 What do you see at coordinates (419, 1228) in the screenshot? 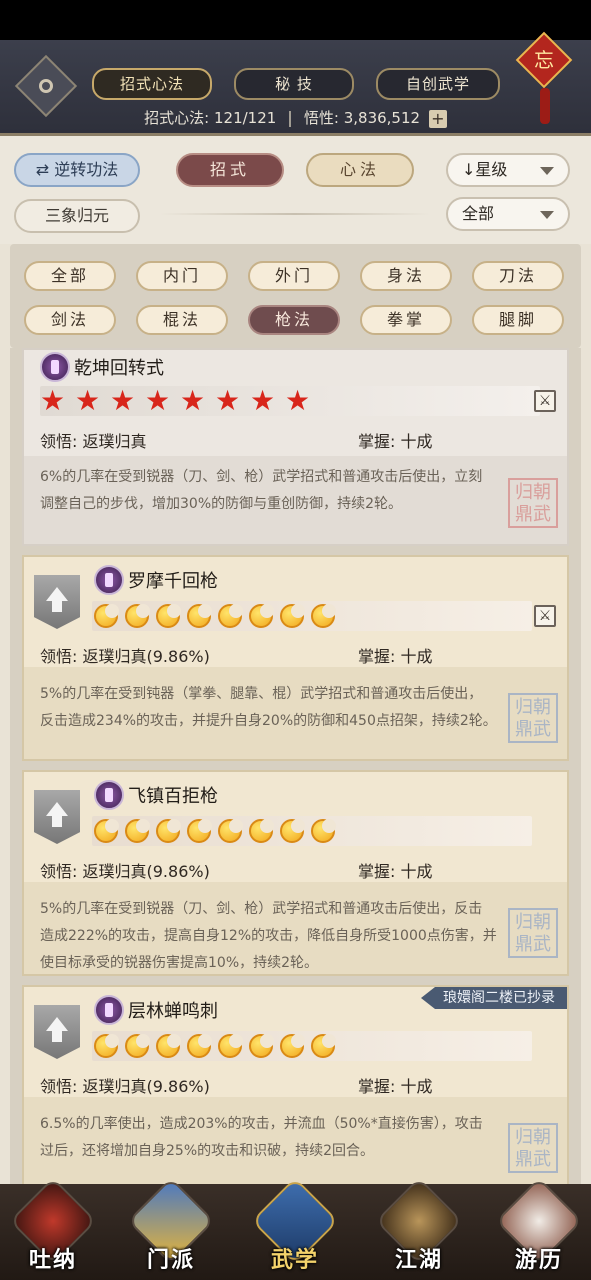
I see `nav-jianghu: 江湖` at bounding box center [419, 1228].